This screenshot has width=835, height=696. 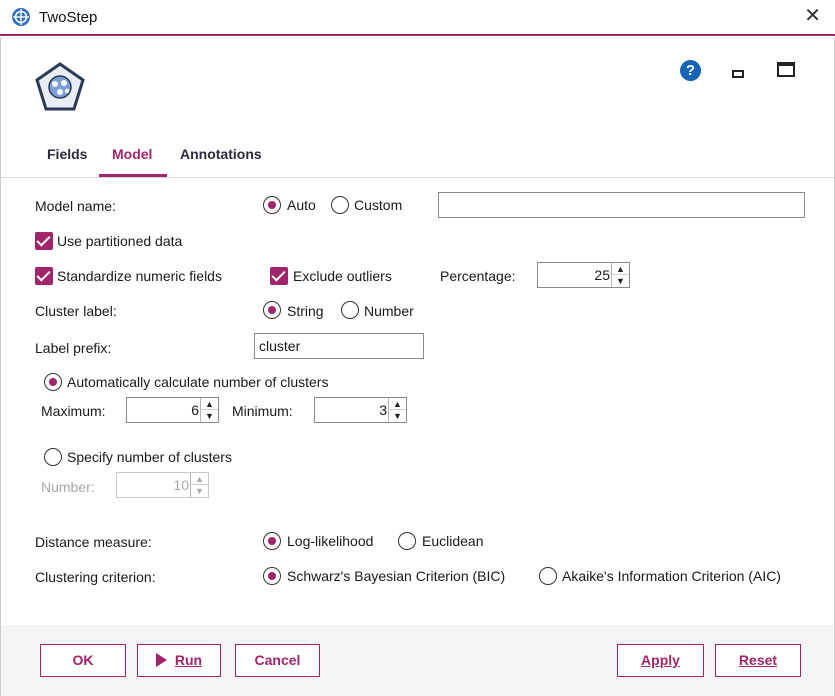 I want to click on standardize-checkbox, so click(x=44, y=276).